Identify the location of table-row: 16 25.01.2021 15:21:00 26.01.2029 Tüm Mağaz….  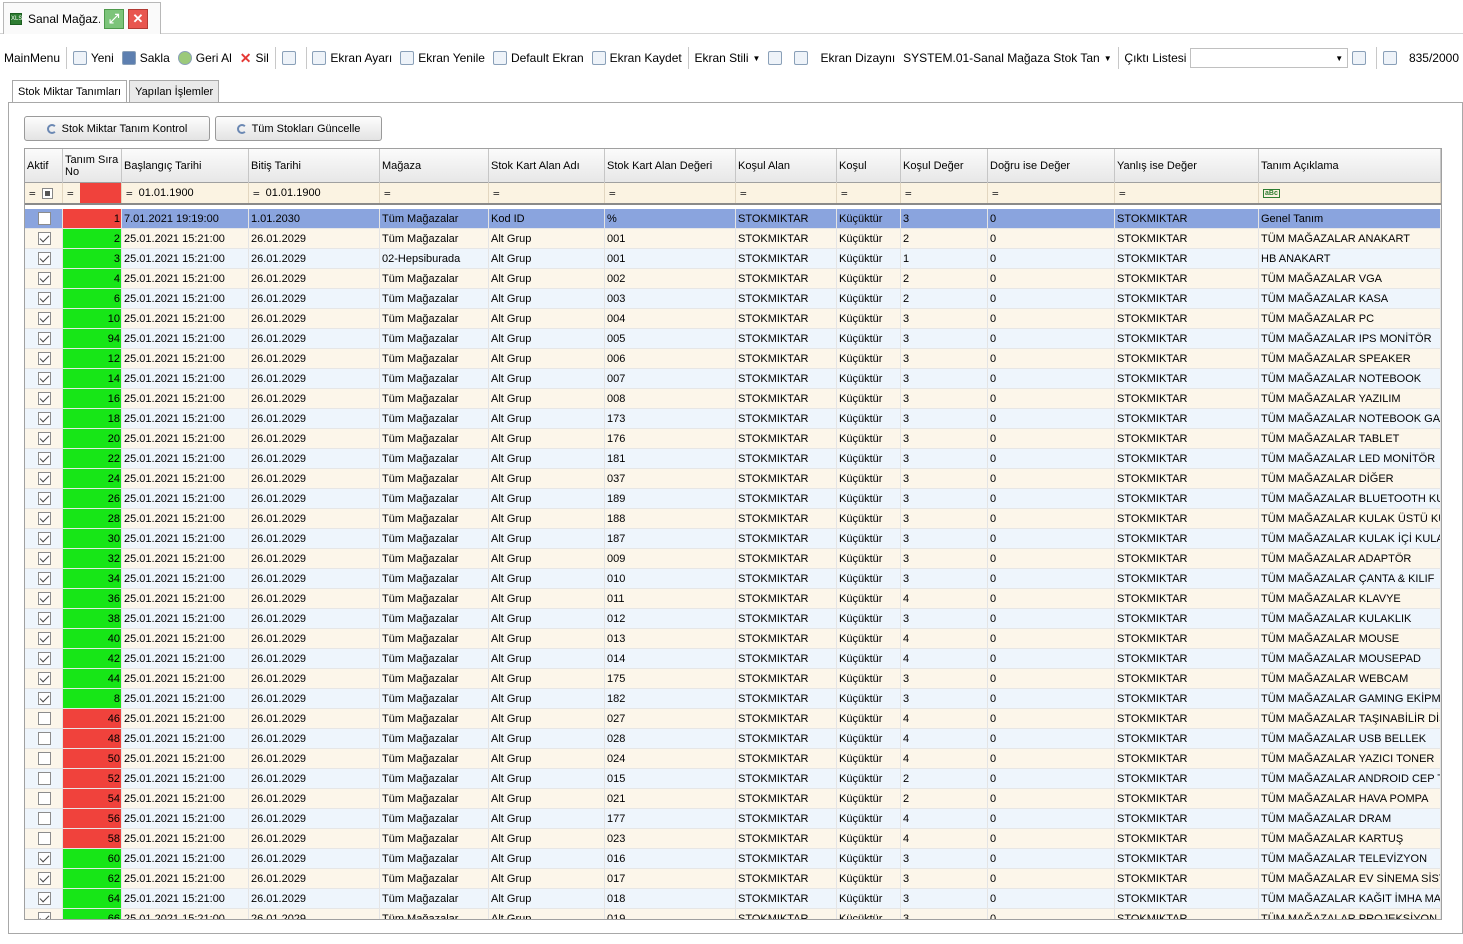
(733, 399).